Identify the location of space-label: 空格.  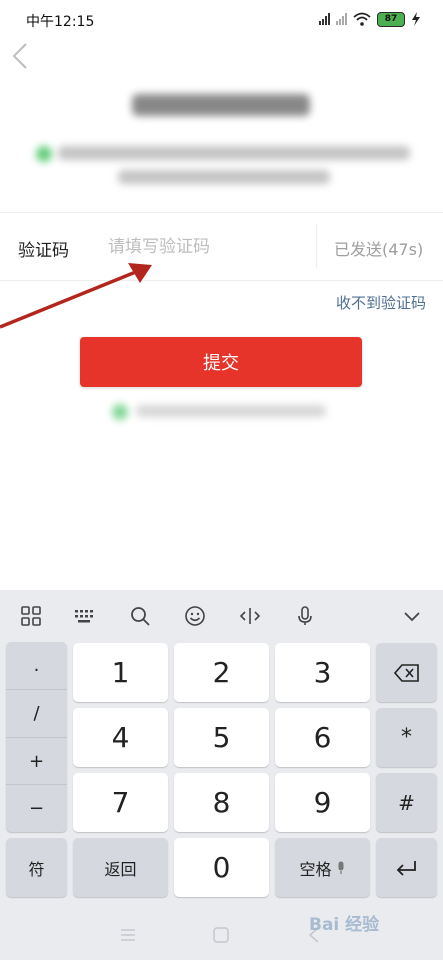
(315, 869).